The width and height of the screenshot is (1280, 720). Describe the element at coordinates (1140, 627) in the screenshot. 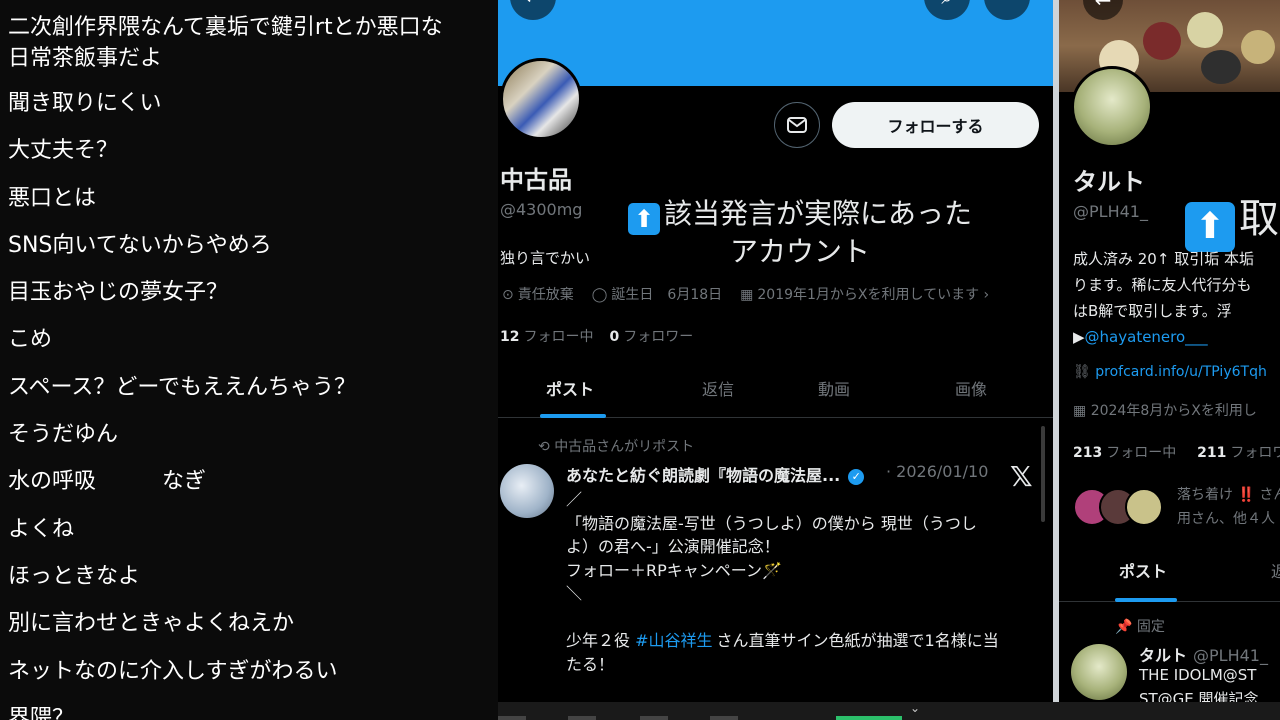

I see `pinned-label: 📌 固定` at that location.